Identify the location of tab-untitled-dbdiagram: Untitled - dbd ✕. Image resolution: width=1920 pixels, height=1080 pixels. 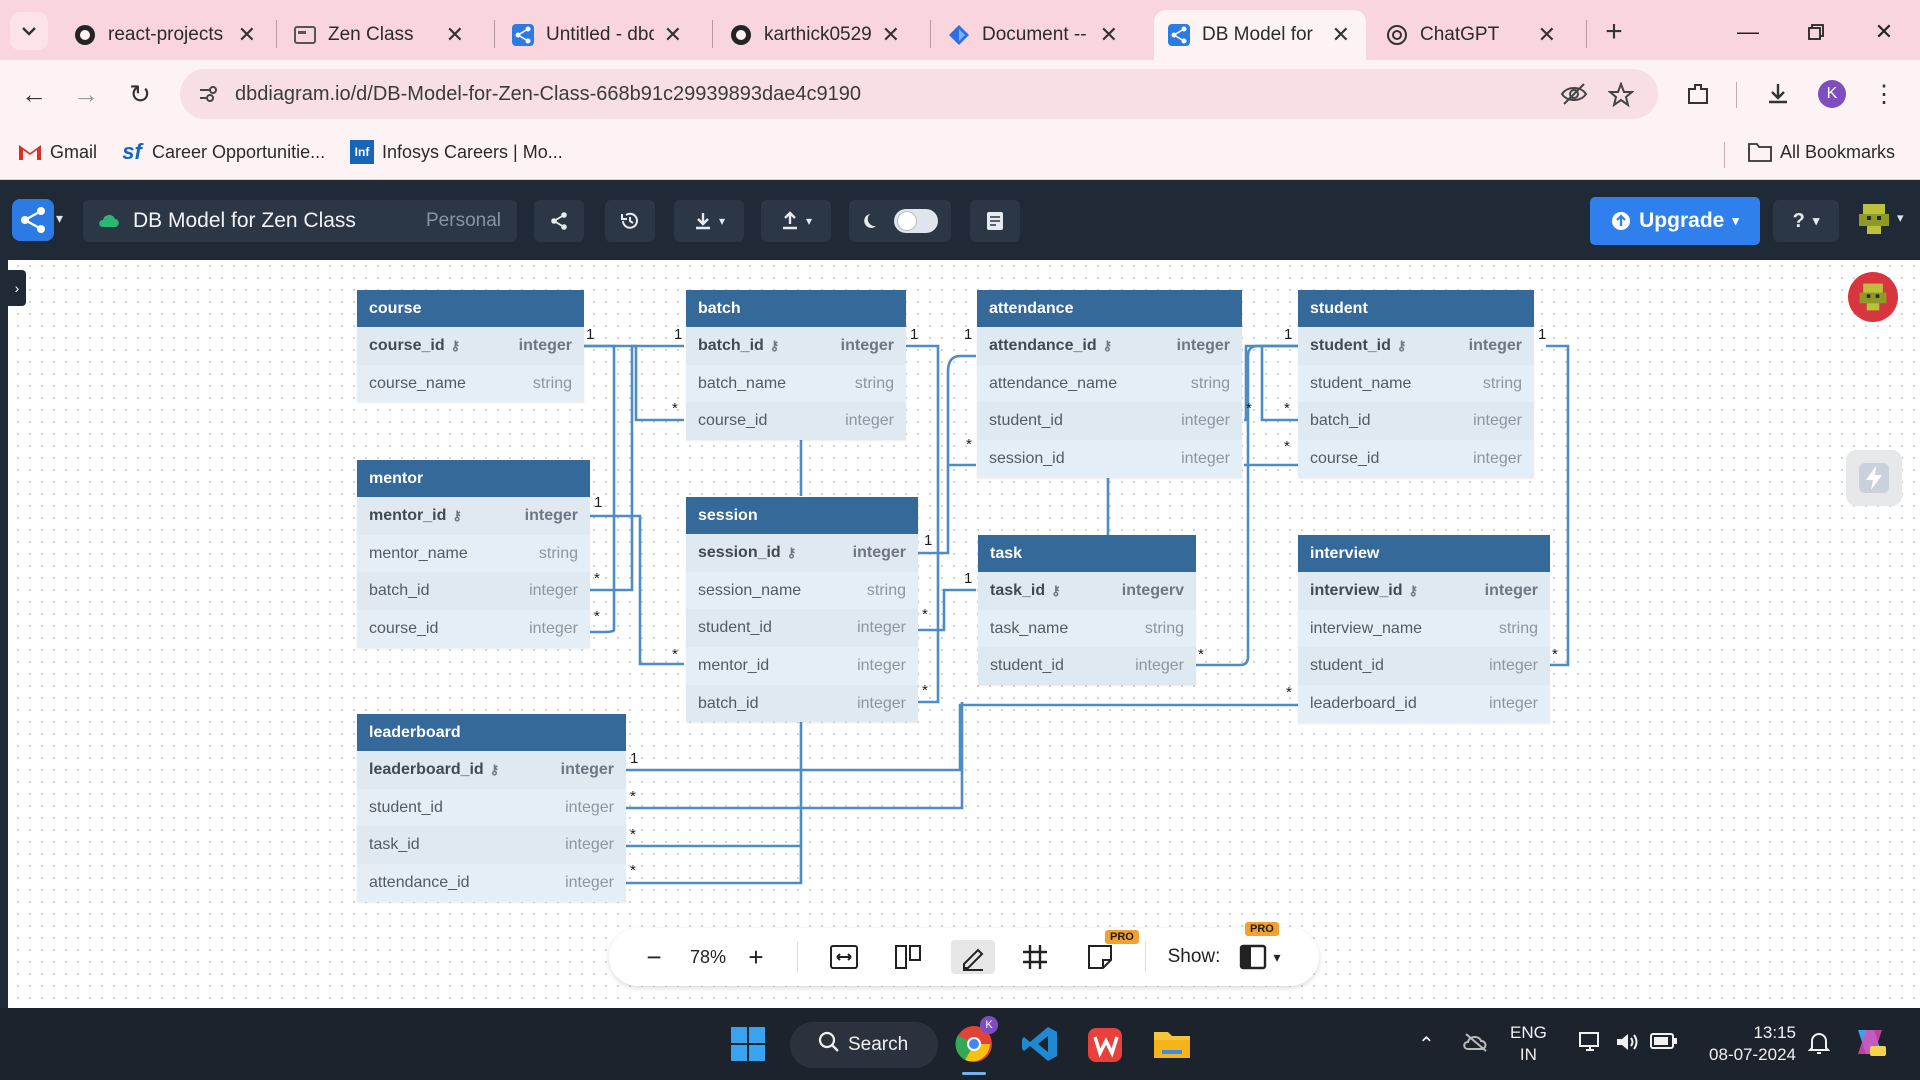
(598, 35).